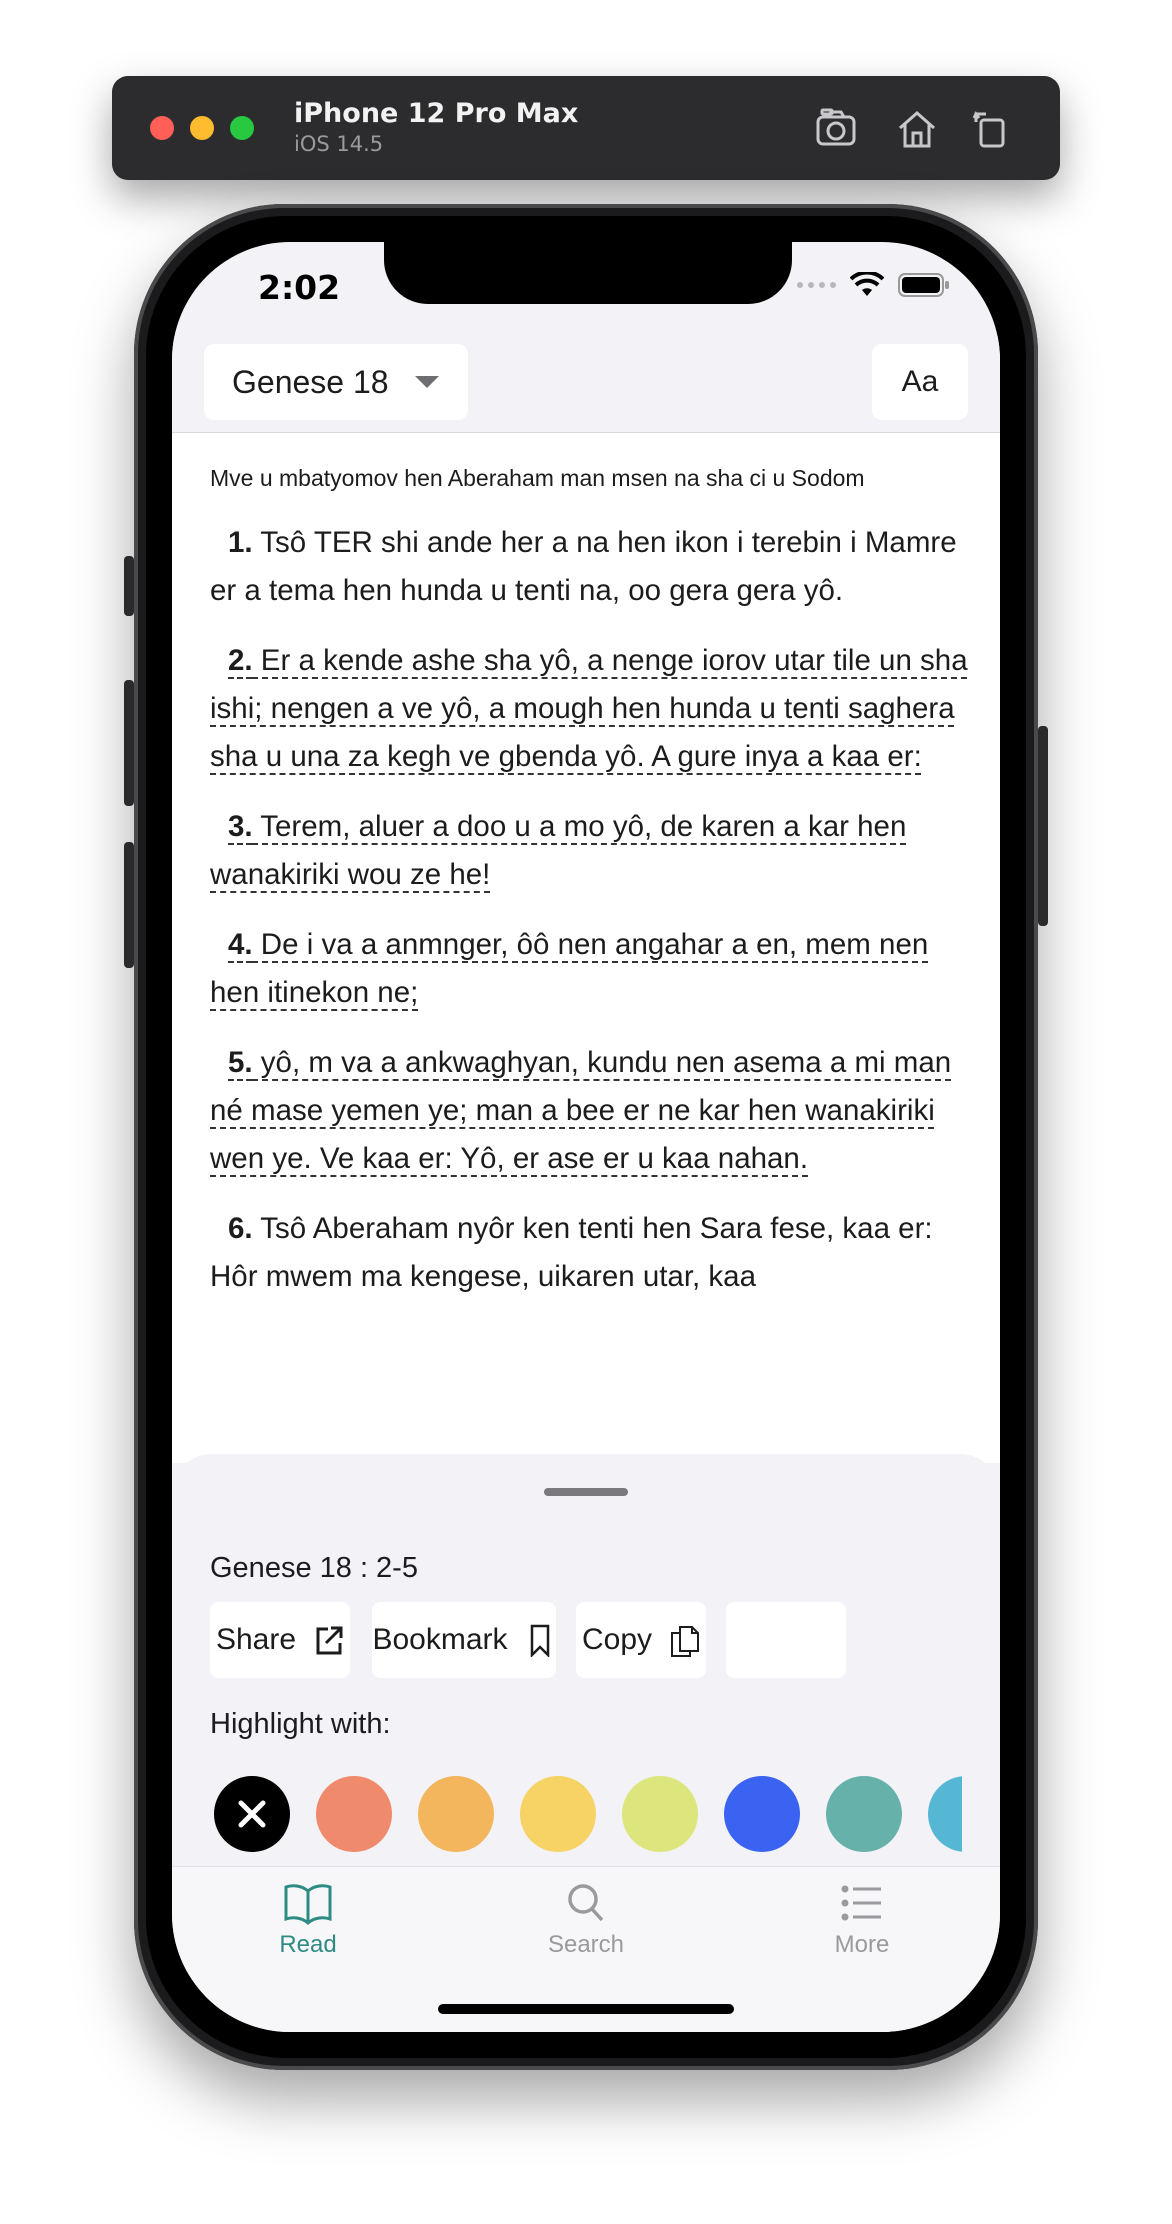 The width and height of the screenshot is (1172, 2224). I want to click on tab-read-label: Read, so click(308, 1944).